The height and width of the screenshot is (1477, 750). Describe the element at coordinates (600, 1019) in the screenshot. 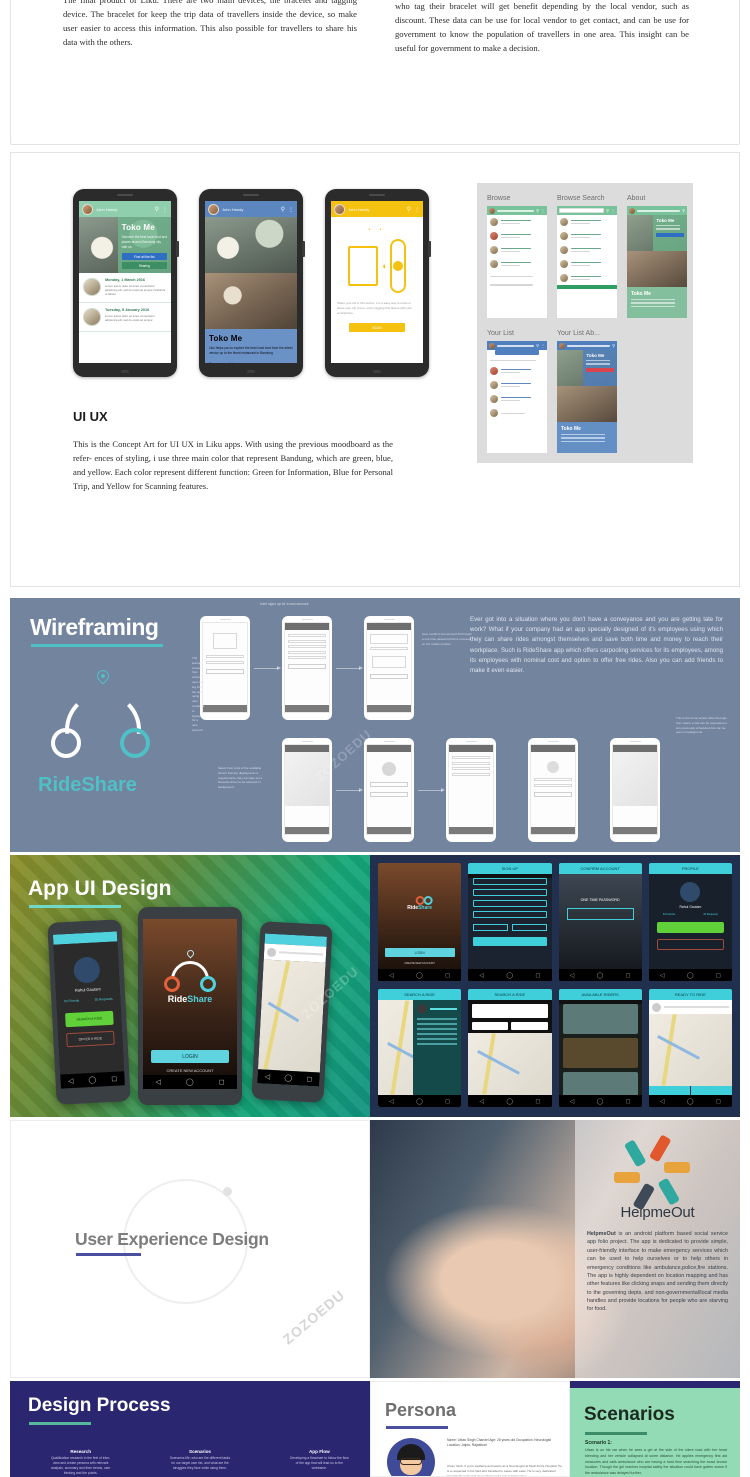

I see `rider-card` at that location.